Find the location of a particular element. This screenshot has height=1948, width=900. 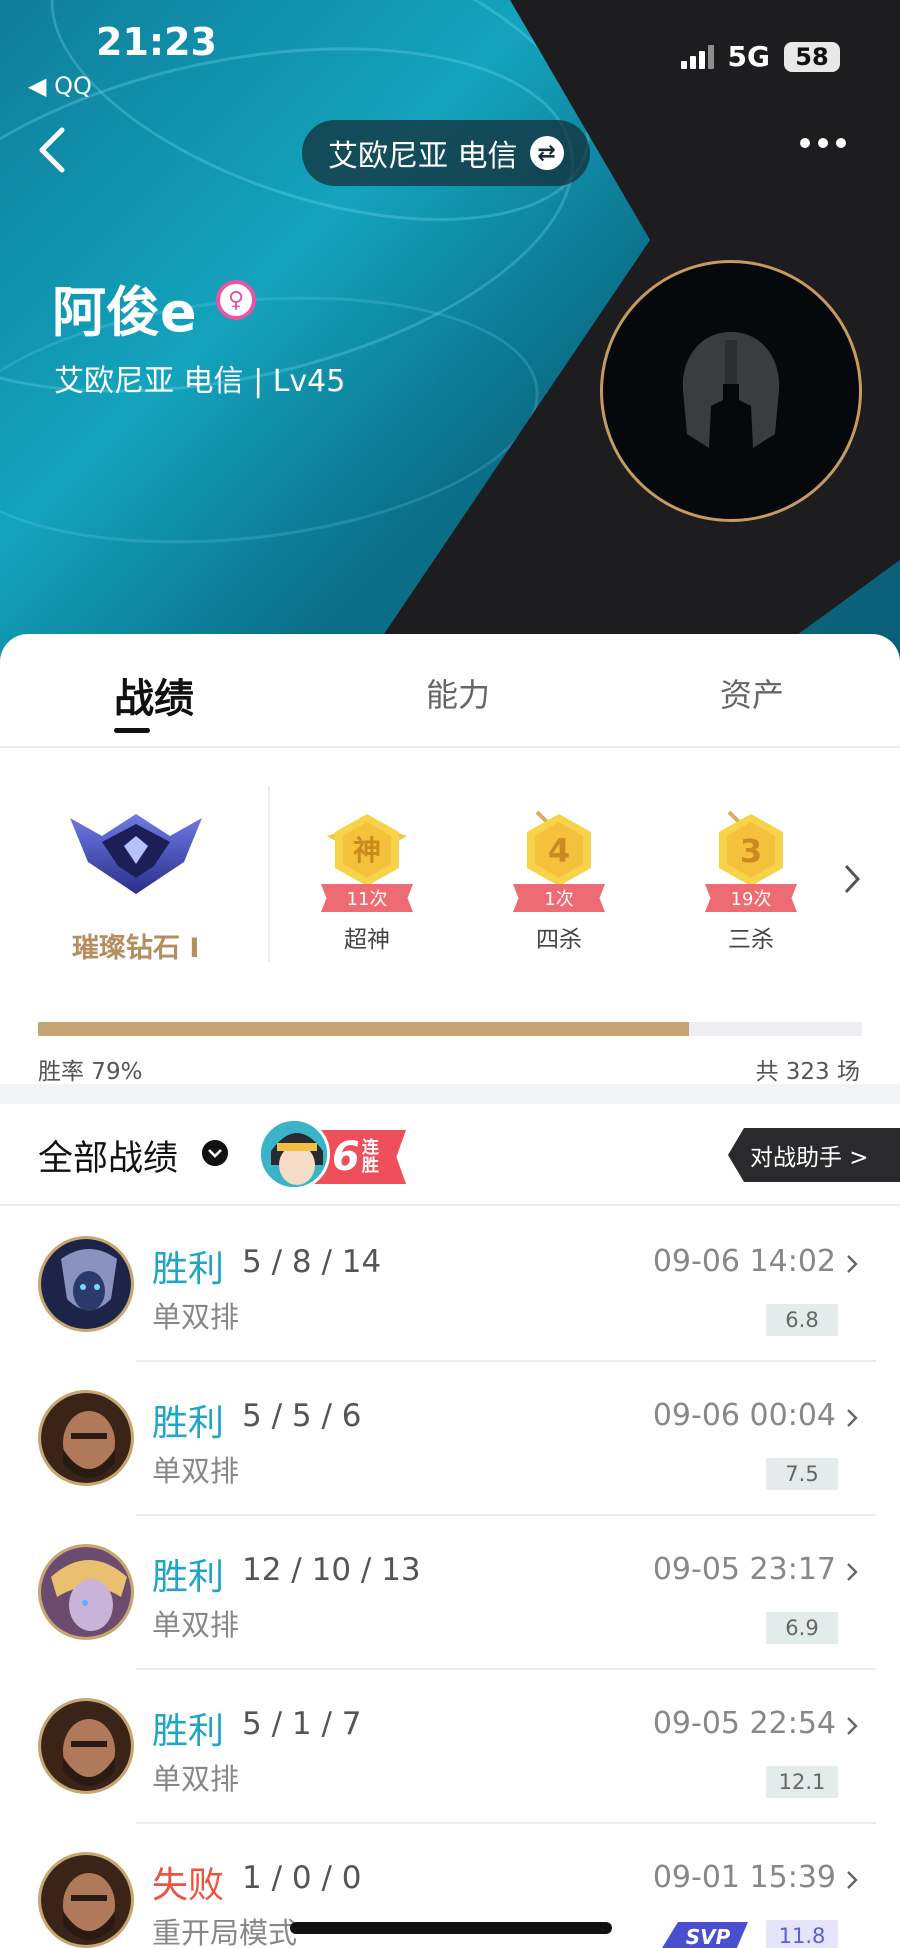

diamond-rank-emblem is located at coordinates (136, 854).